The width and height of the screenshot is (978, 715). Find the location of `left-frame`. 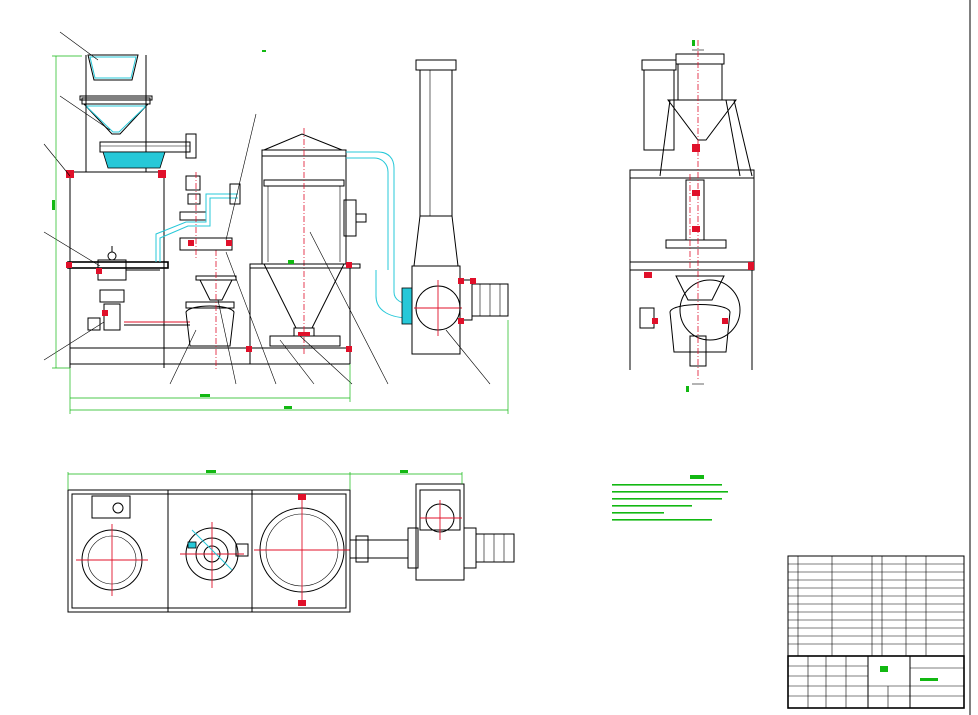

left-frame is located at coordinates (208, 269).